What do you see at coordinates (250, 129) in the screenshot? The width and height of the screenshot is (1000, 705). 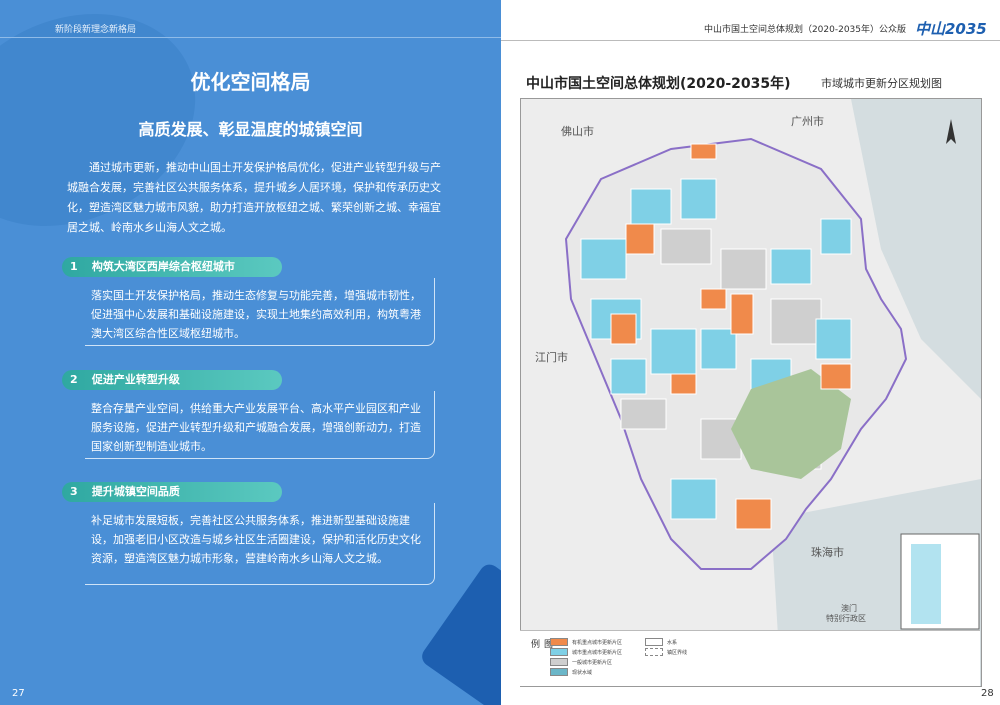 I see `subtitle: 高质发展、彰显温度的城镇空间` at bounding box center [250, 129].